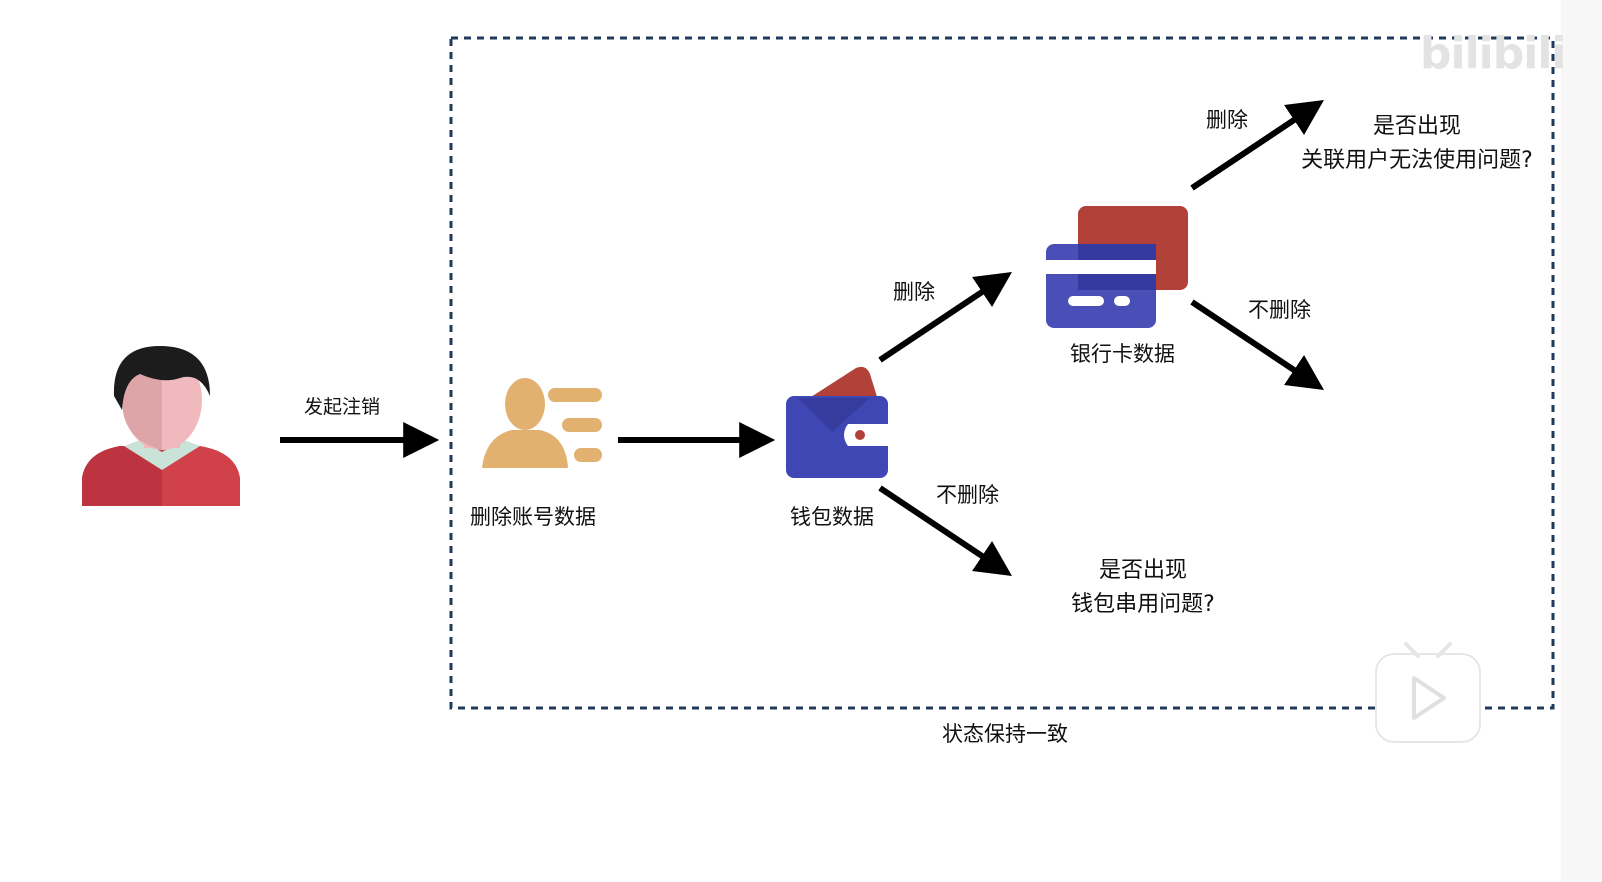 The width and height of the screenshot is (1602, 882). What do you see at coordinates (1428, 692) in the screenshot?
I see `play-badge-icon` at bounding box center [1428, 692].